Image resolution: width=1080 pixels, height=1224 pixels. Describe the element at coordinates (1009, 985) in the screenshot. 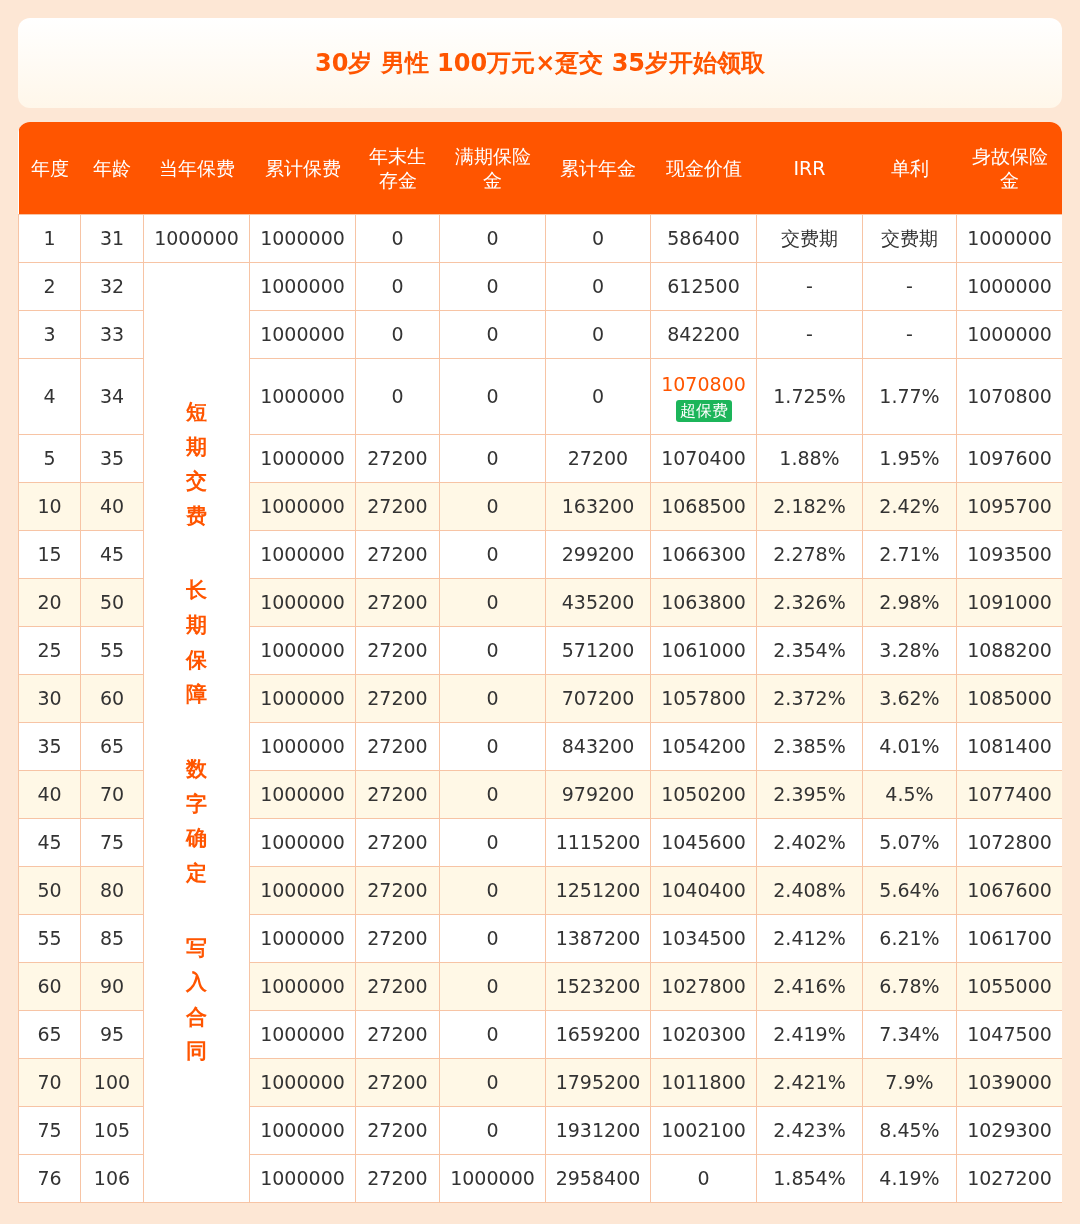

I see `table-cell: 1055000` at that location.